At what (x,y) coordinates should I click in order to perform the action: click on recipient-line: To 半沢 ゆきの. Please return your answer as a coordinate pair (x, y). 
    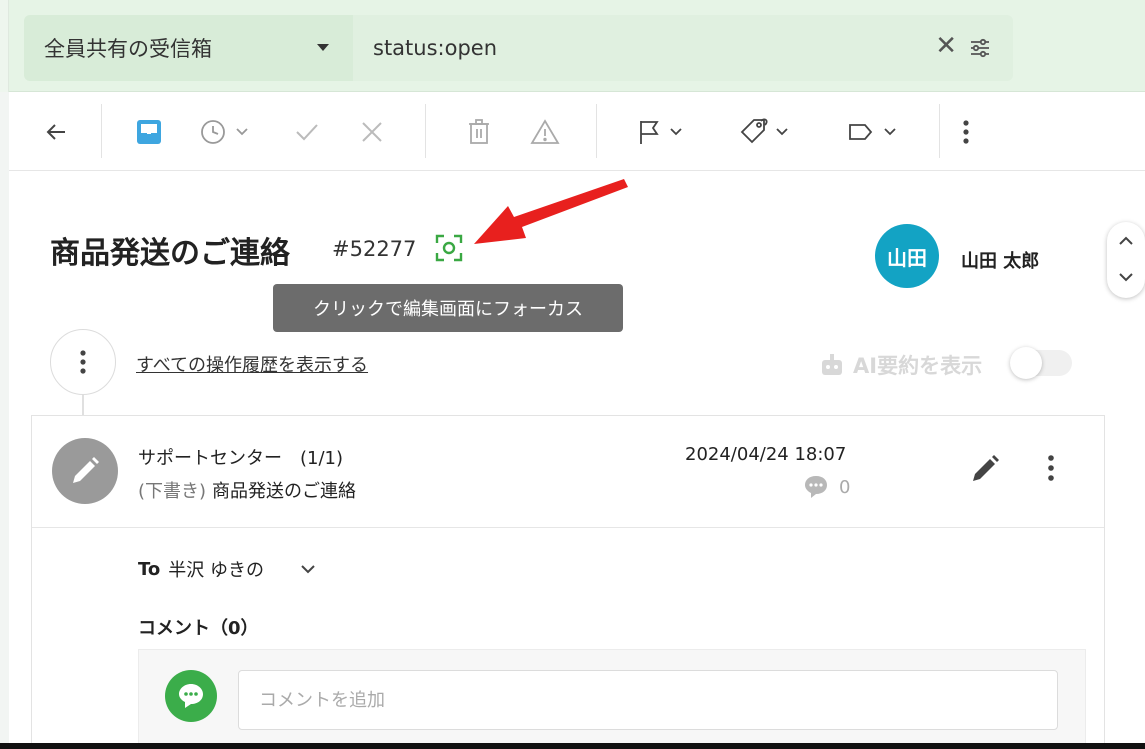
    Looking at the image, I should click on (228, 569).